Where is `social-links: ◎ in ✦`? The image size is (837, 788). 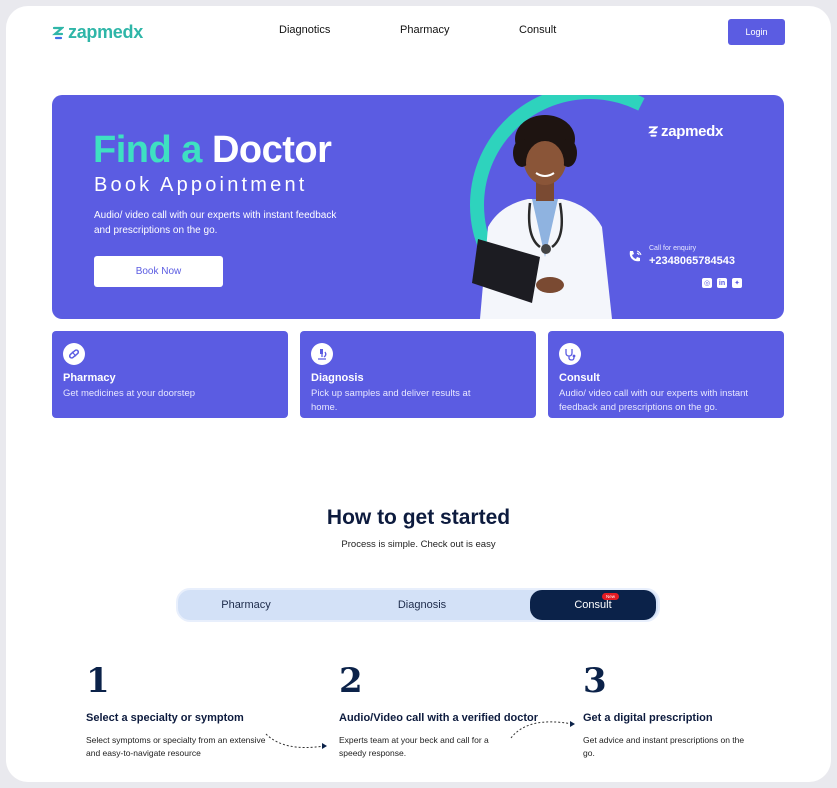
social-links: ◎ in ✦ is located at coordinates (722, 283).